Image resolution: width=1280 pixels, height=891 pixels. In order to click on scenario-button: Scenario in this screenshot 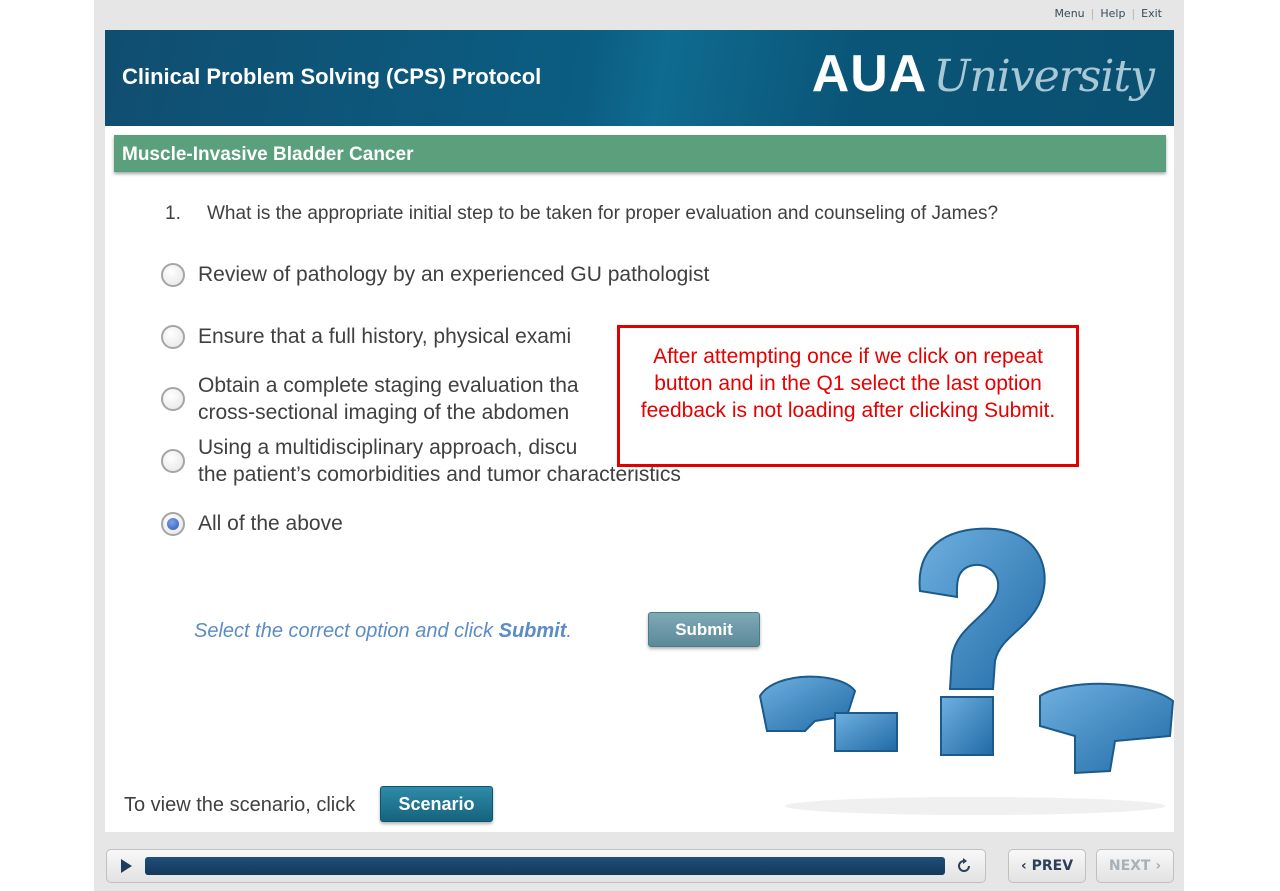, I will do `click(436, 804)`.